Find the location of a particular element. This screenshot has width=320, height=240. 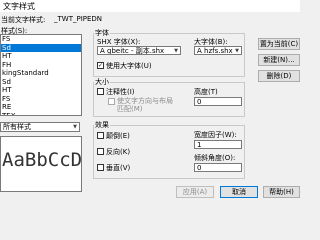

preview-box: AaBbCcD is located at coordinates (41, 164).